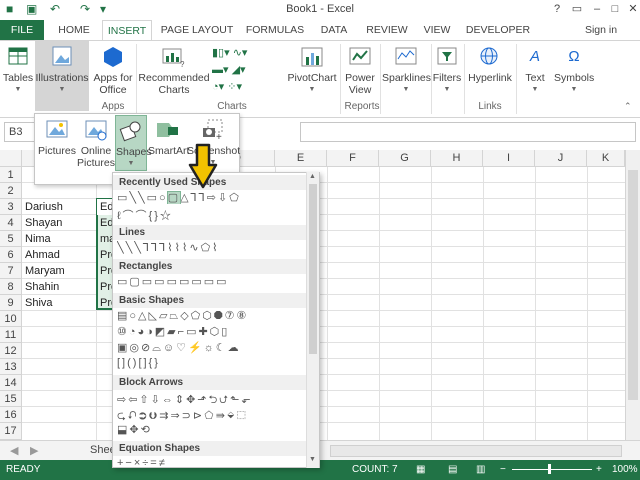 The height and width of the screenshot is (480, 640). I want to click on column-header-e: E, so click(301, 158).